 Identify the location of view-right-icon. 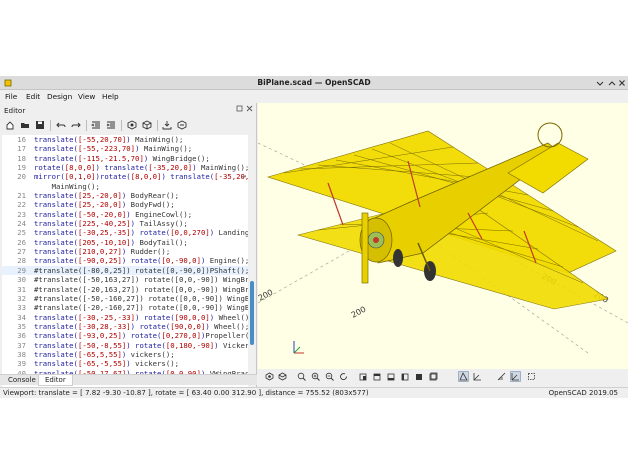
(363, 376).